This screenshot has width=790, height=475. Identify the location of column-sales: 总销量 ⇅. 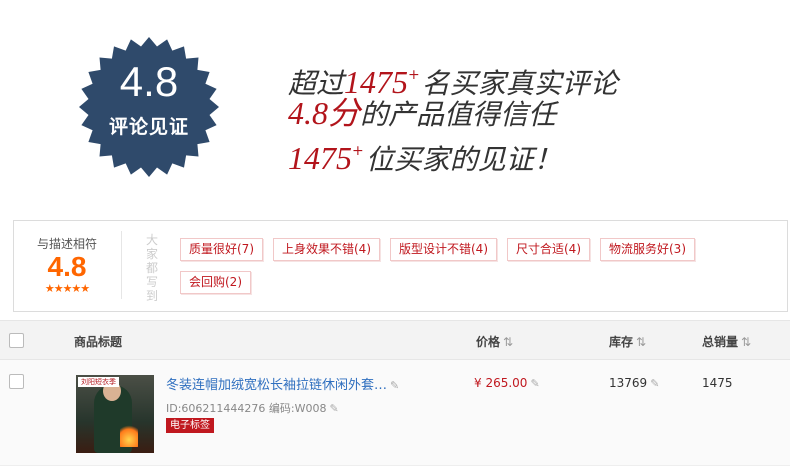
(726, 341).